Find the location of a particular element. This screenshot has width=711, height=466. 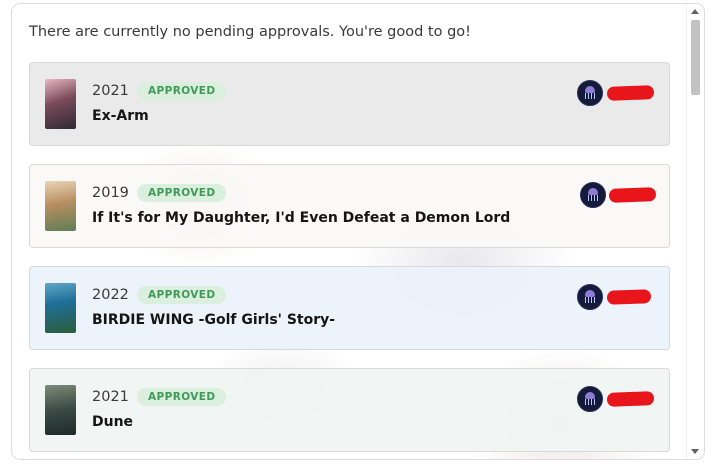

scroll-down-arrow-icon is located at coordinates (695, 451).